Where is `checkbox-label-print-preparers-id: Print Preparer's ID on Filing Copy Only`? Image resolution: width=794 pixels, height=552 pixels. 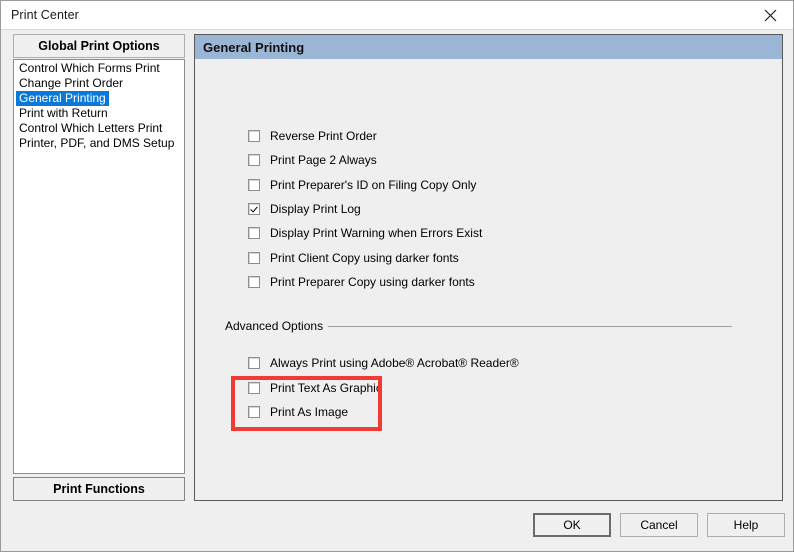 checkbox-label-print-preparers-id: Print Preparer's ID on Filing Copy Only is located at coordinates (373, 185).